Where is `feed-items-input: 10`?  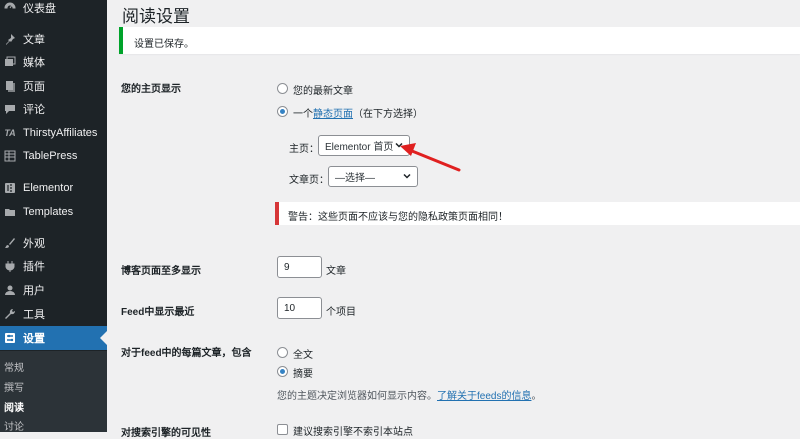
feed-items-input: 10 is located at coordinates (299, 308).